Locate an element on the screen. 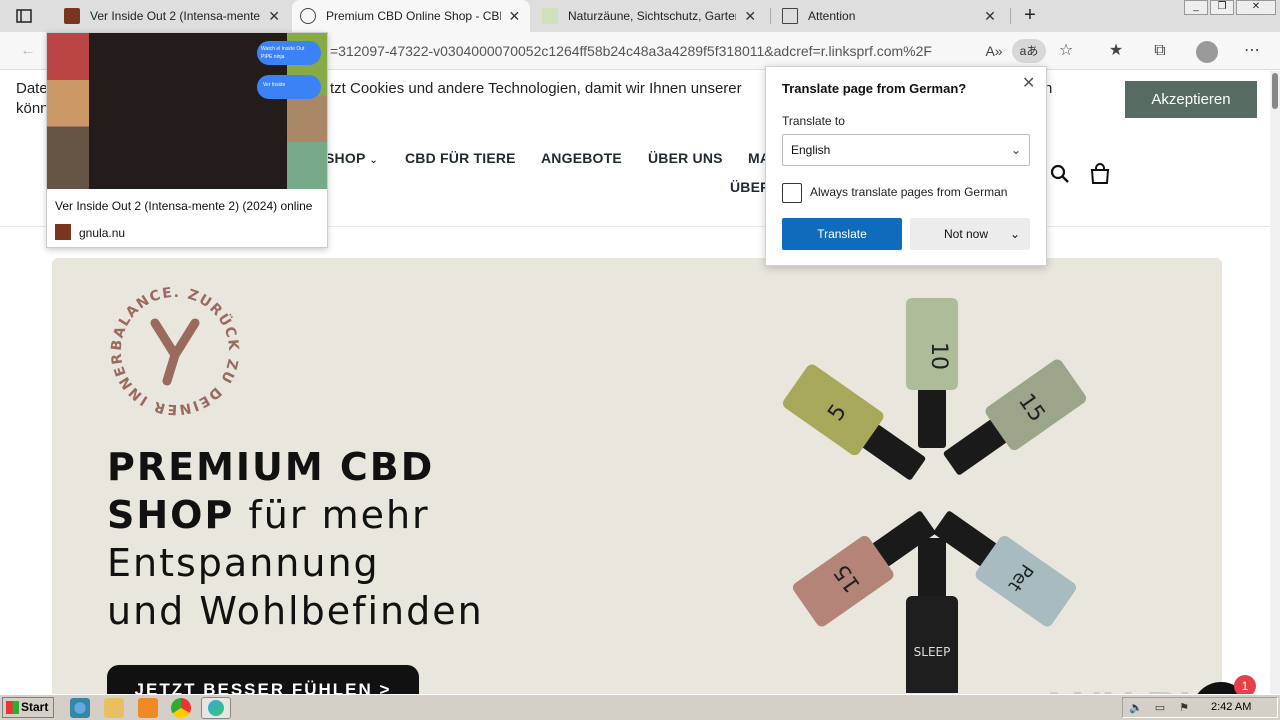  not-now-button: Not now ⌄ is located at coordinates (970, 234).